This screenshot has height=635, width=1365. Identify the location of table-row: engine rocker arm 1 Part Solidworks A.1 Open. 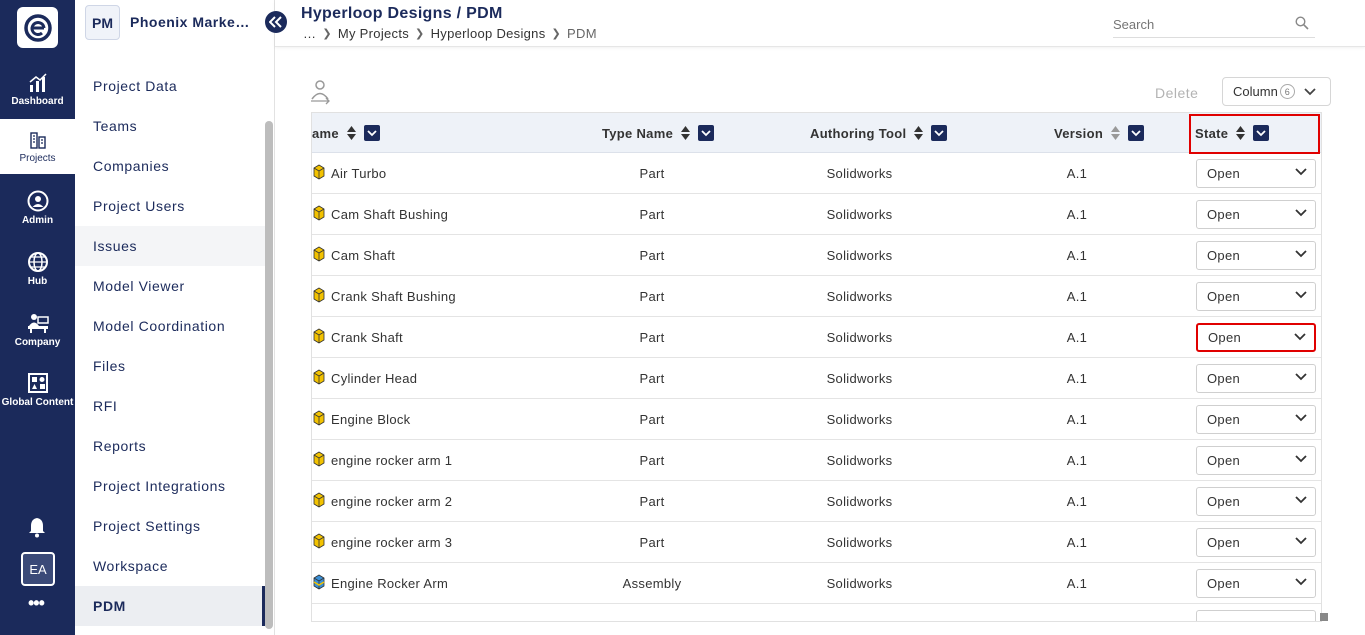
(816, 460).